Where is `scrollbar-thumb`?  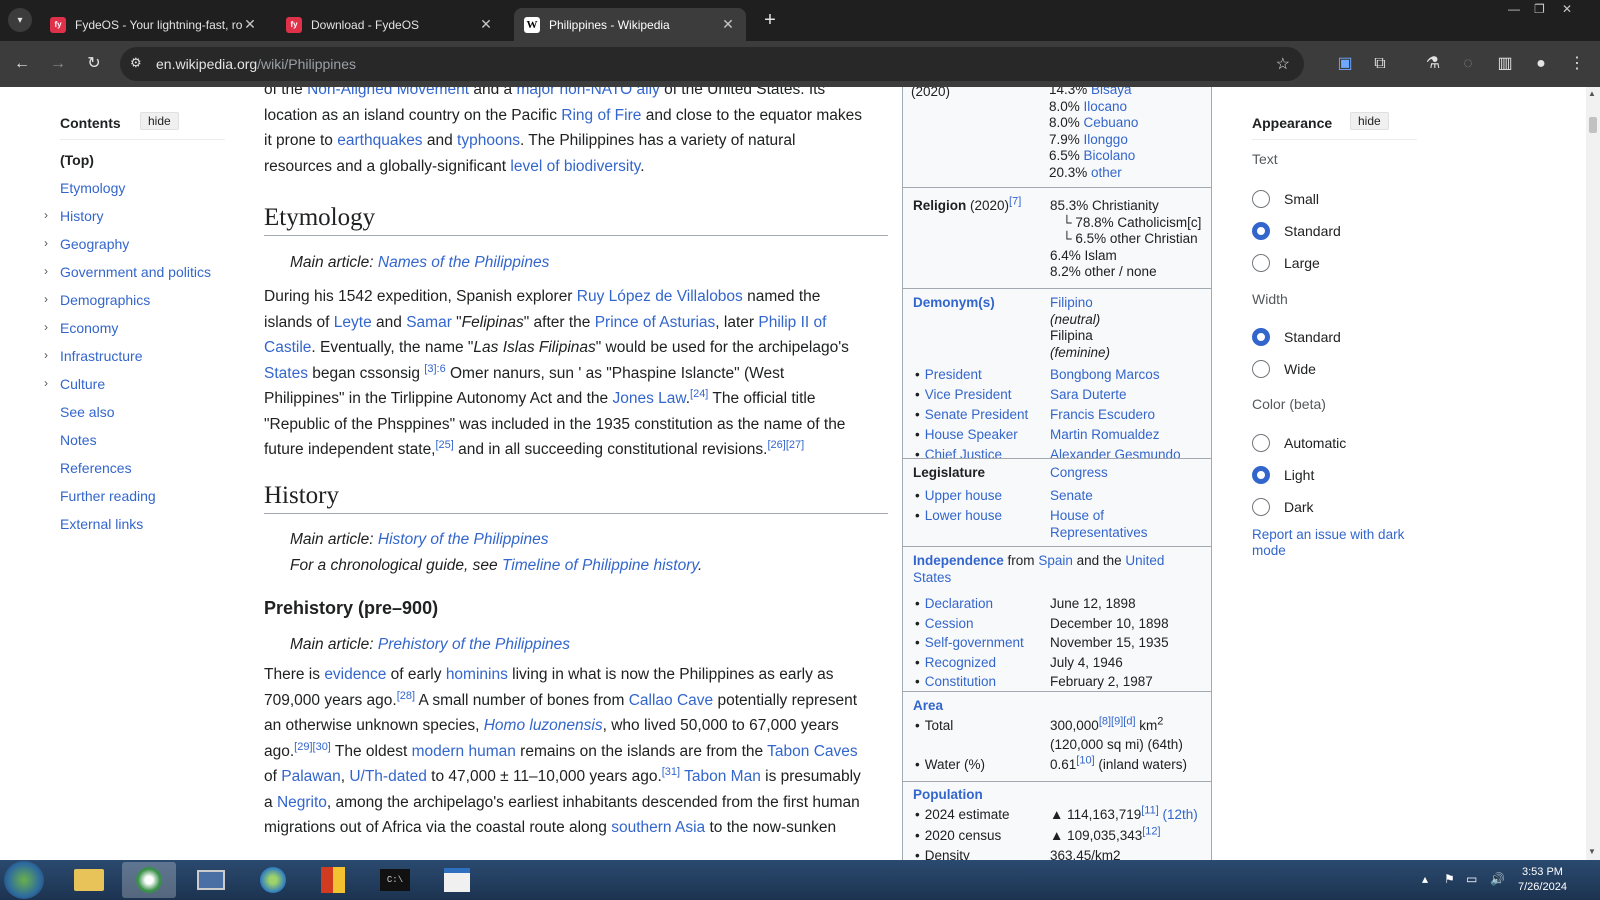
scrollbar-thumb is located at coordinates (1593, 125).